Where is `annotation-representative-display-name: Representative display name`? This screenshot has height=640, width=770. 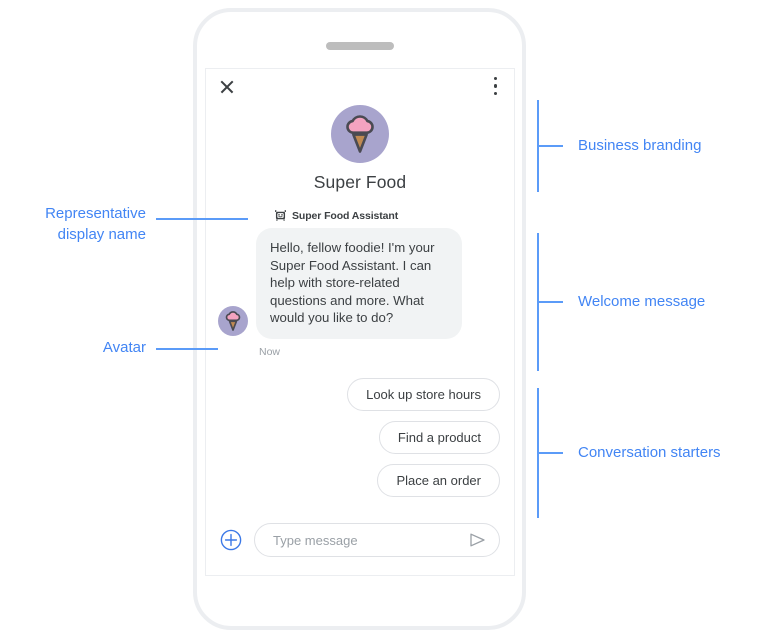
annotation-representative-display-name: Representative display name is located at coordinates (95, 224).